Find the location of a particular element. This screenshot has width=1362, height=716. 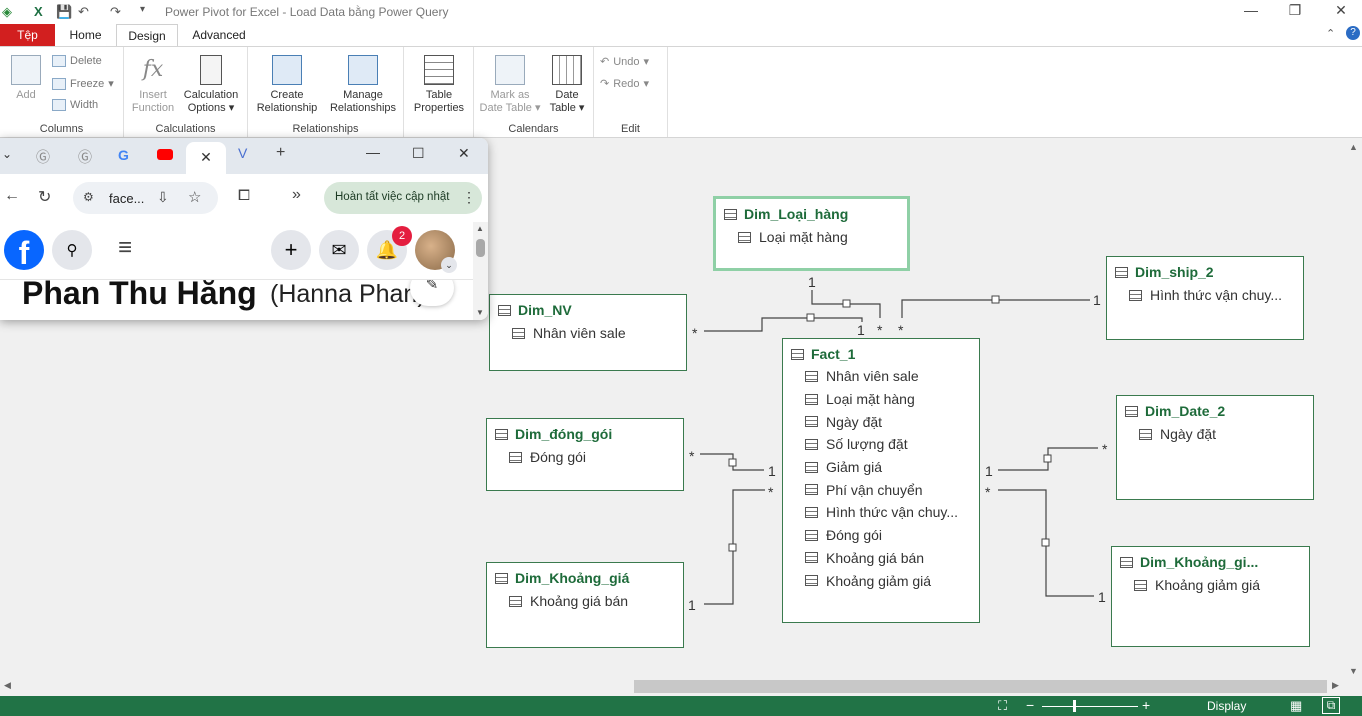

browser-menu-icon: ⋮ is located at coordinates (469, 197).